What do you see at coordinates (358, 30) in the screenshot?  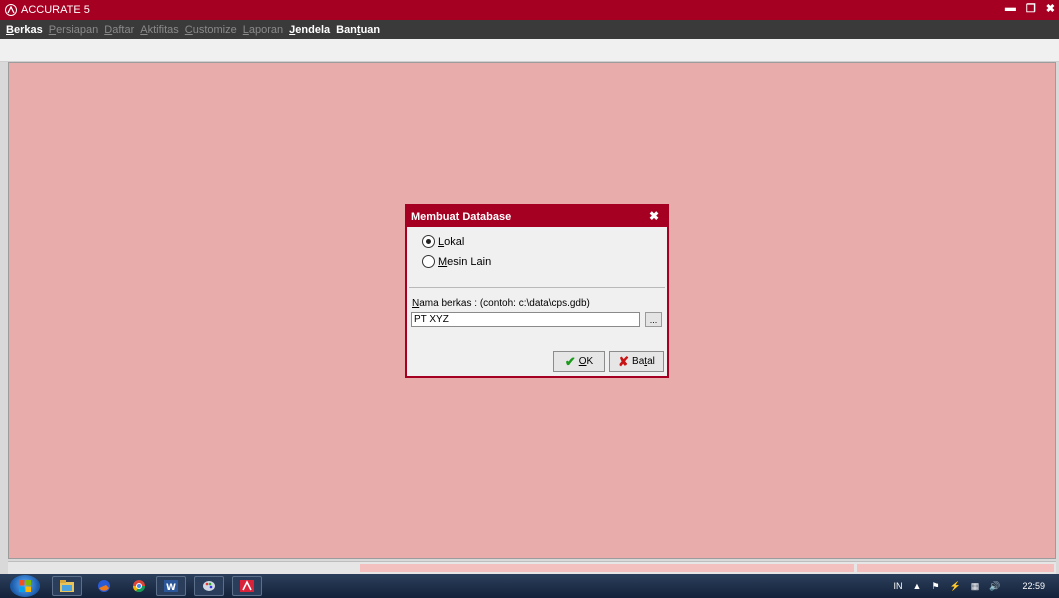 I see `menu-bantuan: Bantuan` at bounding box center [358, 30].